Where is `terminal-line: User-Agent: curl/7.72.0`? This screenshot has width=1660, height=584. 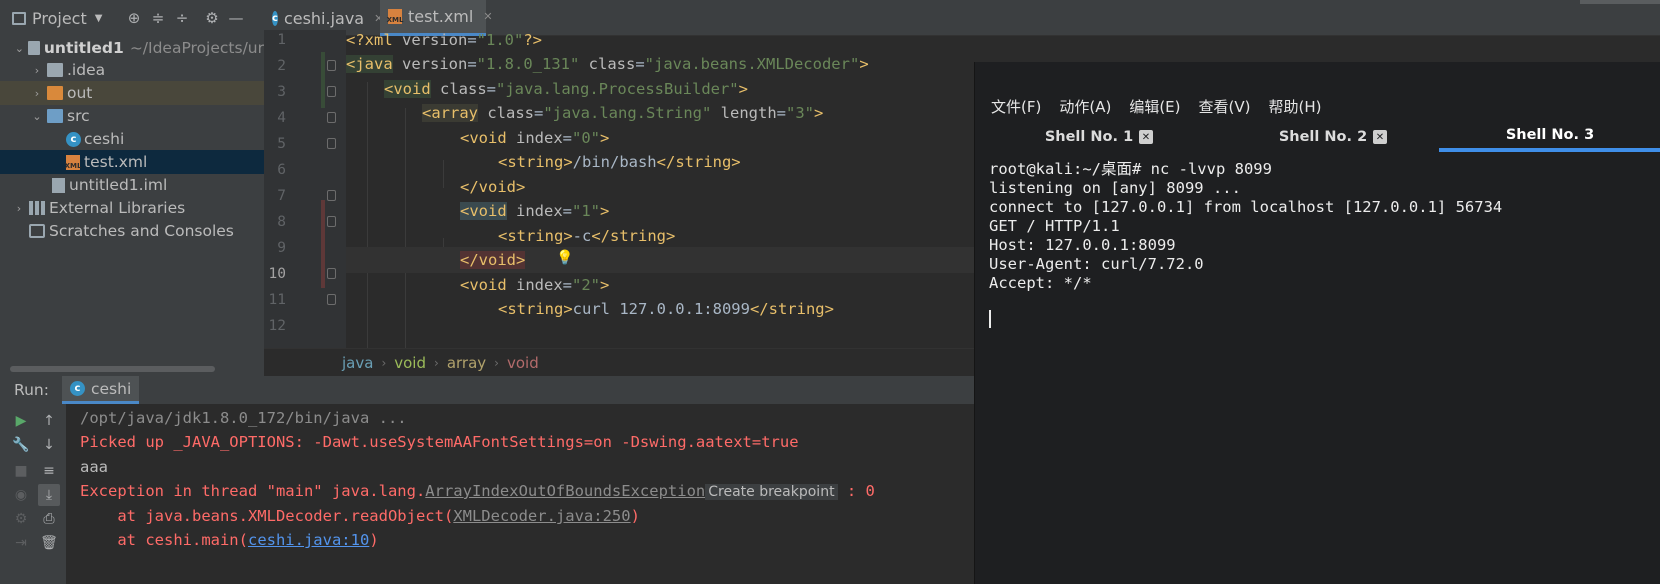
terminal-line: User-Agent: curl/7.72.0 is located at coordinates (1096, 264).